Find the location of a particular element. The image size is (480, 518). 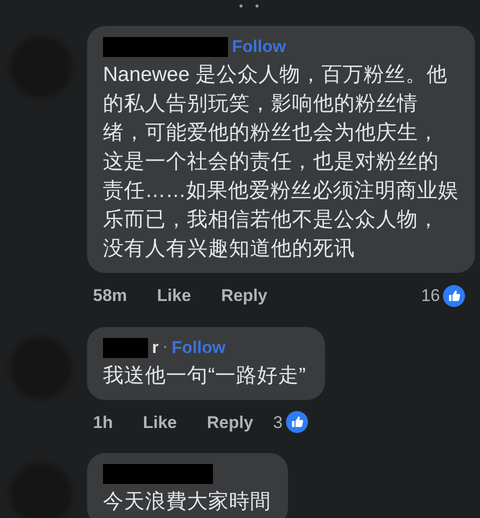

timestamp: 1h is located at coordinates (103, 423).